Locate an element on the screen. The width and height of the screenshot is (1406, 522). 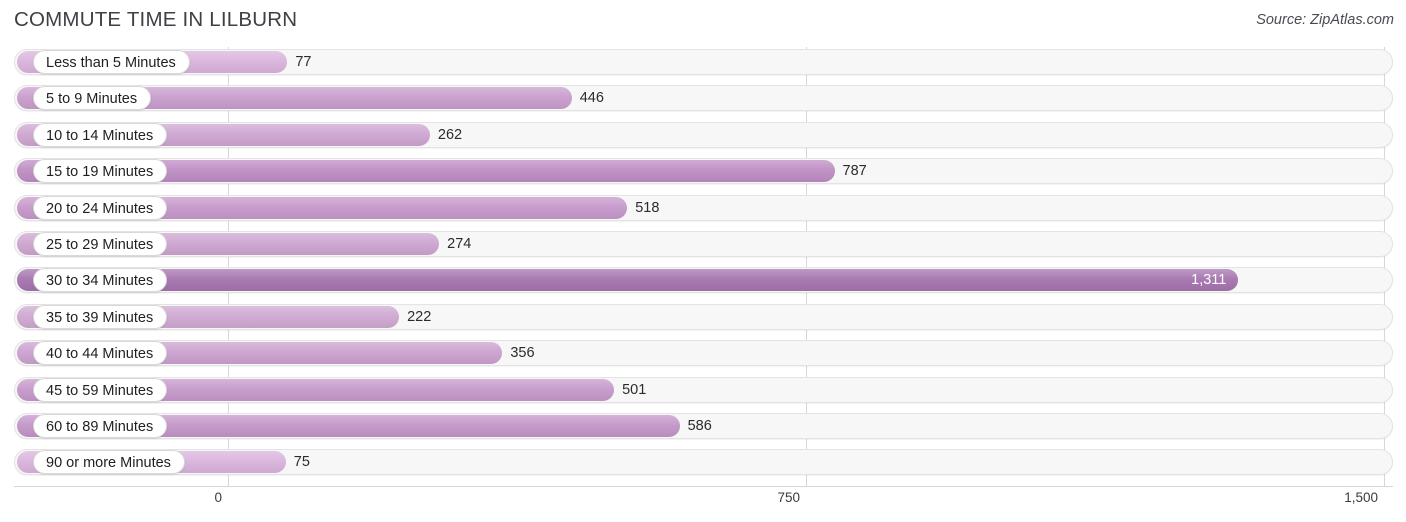
bar-gloss is located at coordinates (628, 280).